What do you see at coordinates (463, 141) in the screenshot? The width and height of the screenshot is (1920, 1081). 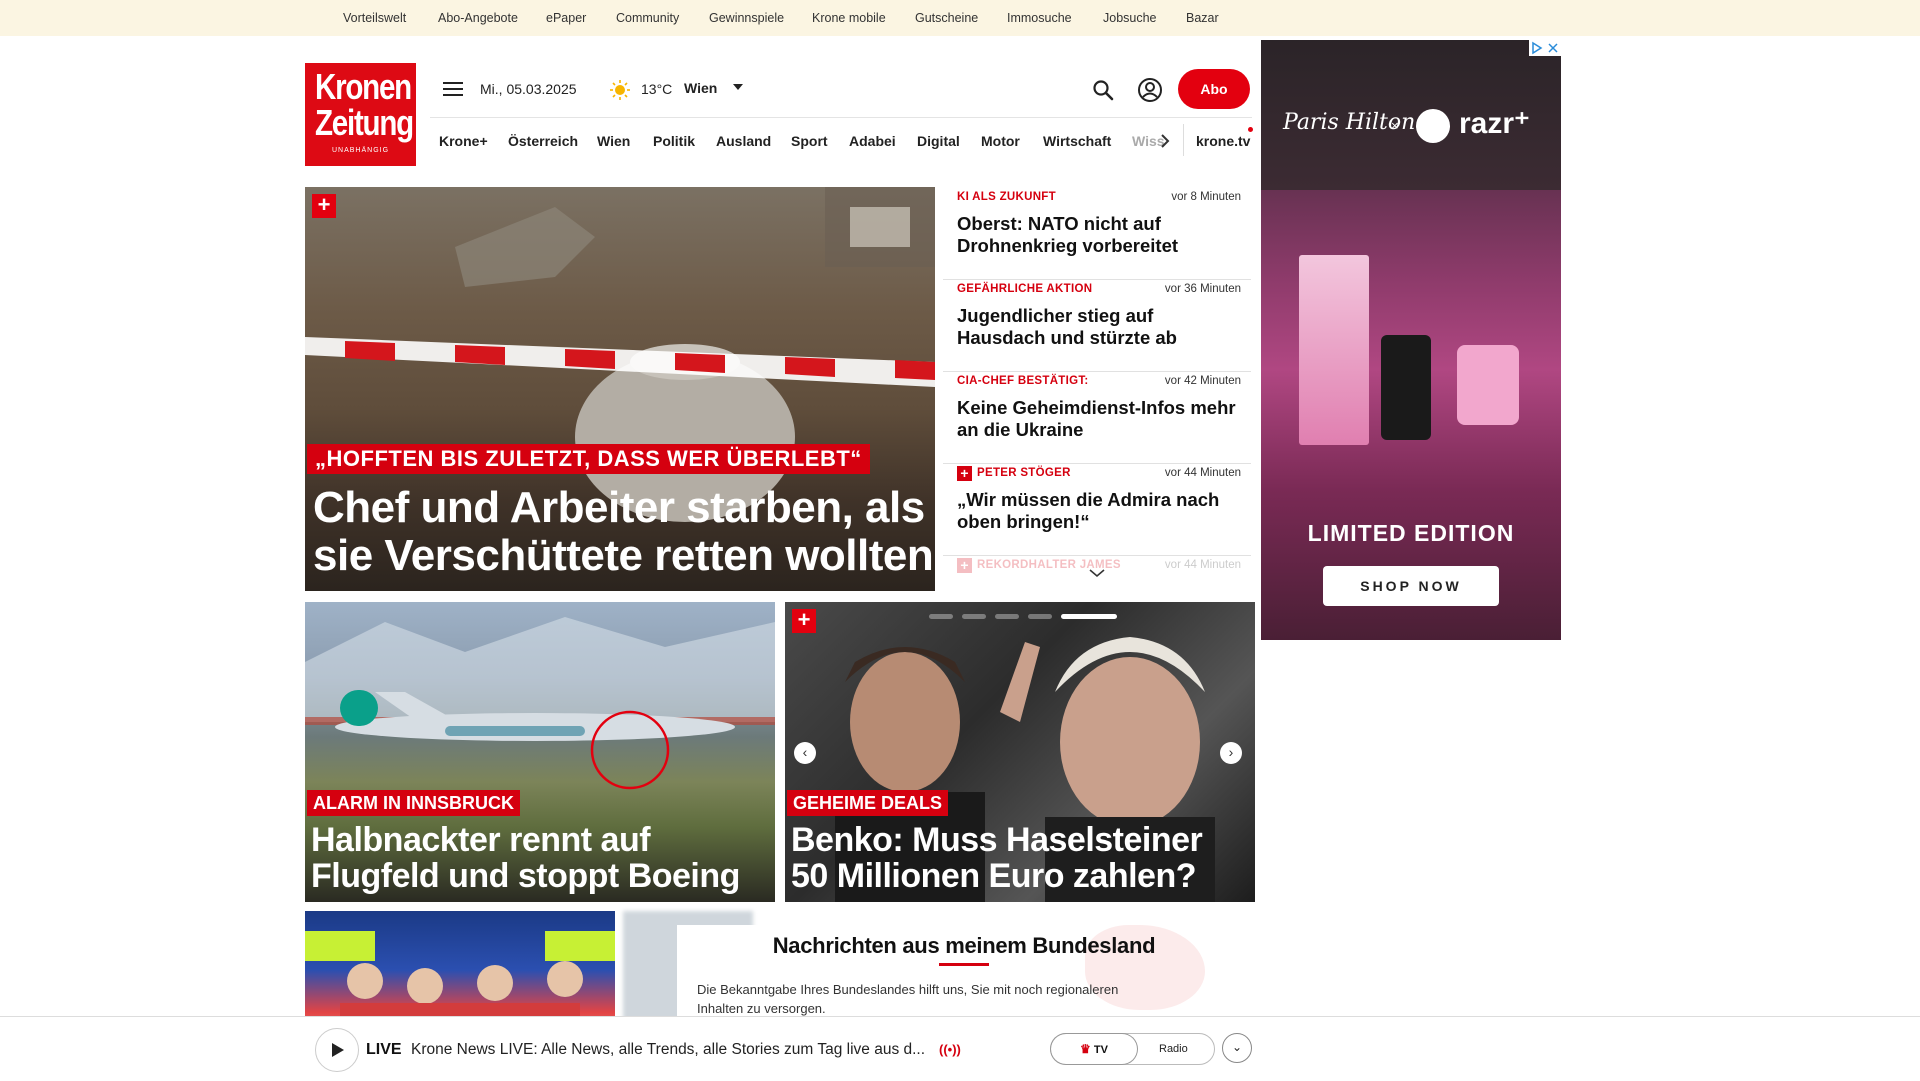 I see `nav-item-krone-plus: Krone+` at bounding box center [463, 141].